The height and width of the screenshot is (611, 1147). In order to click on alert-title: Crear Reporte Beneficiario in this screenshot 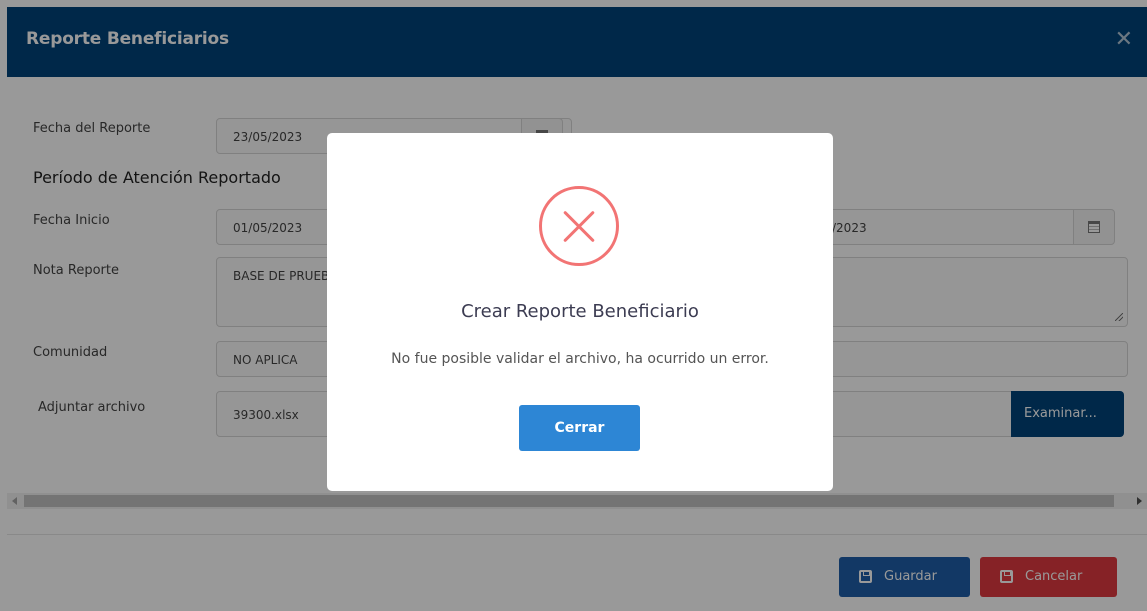, I will do `click(580, 311)`.